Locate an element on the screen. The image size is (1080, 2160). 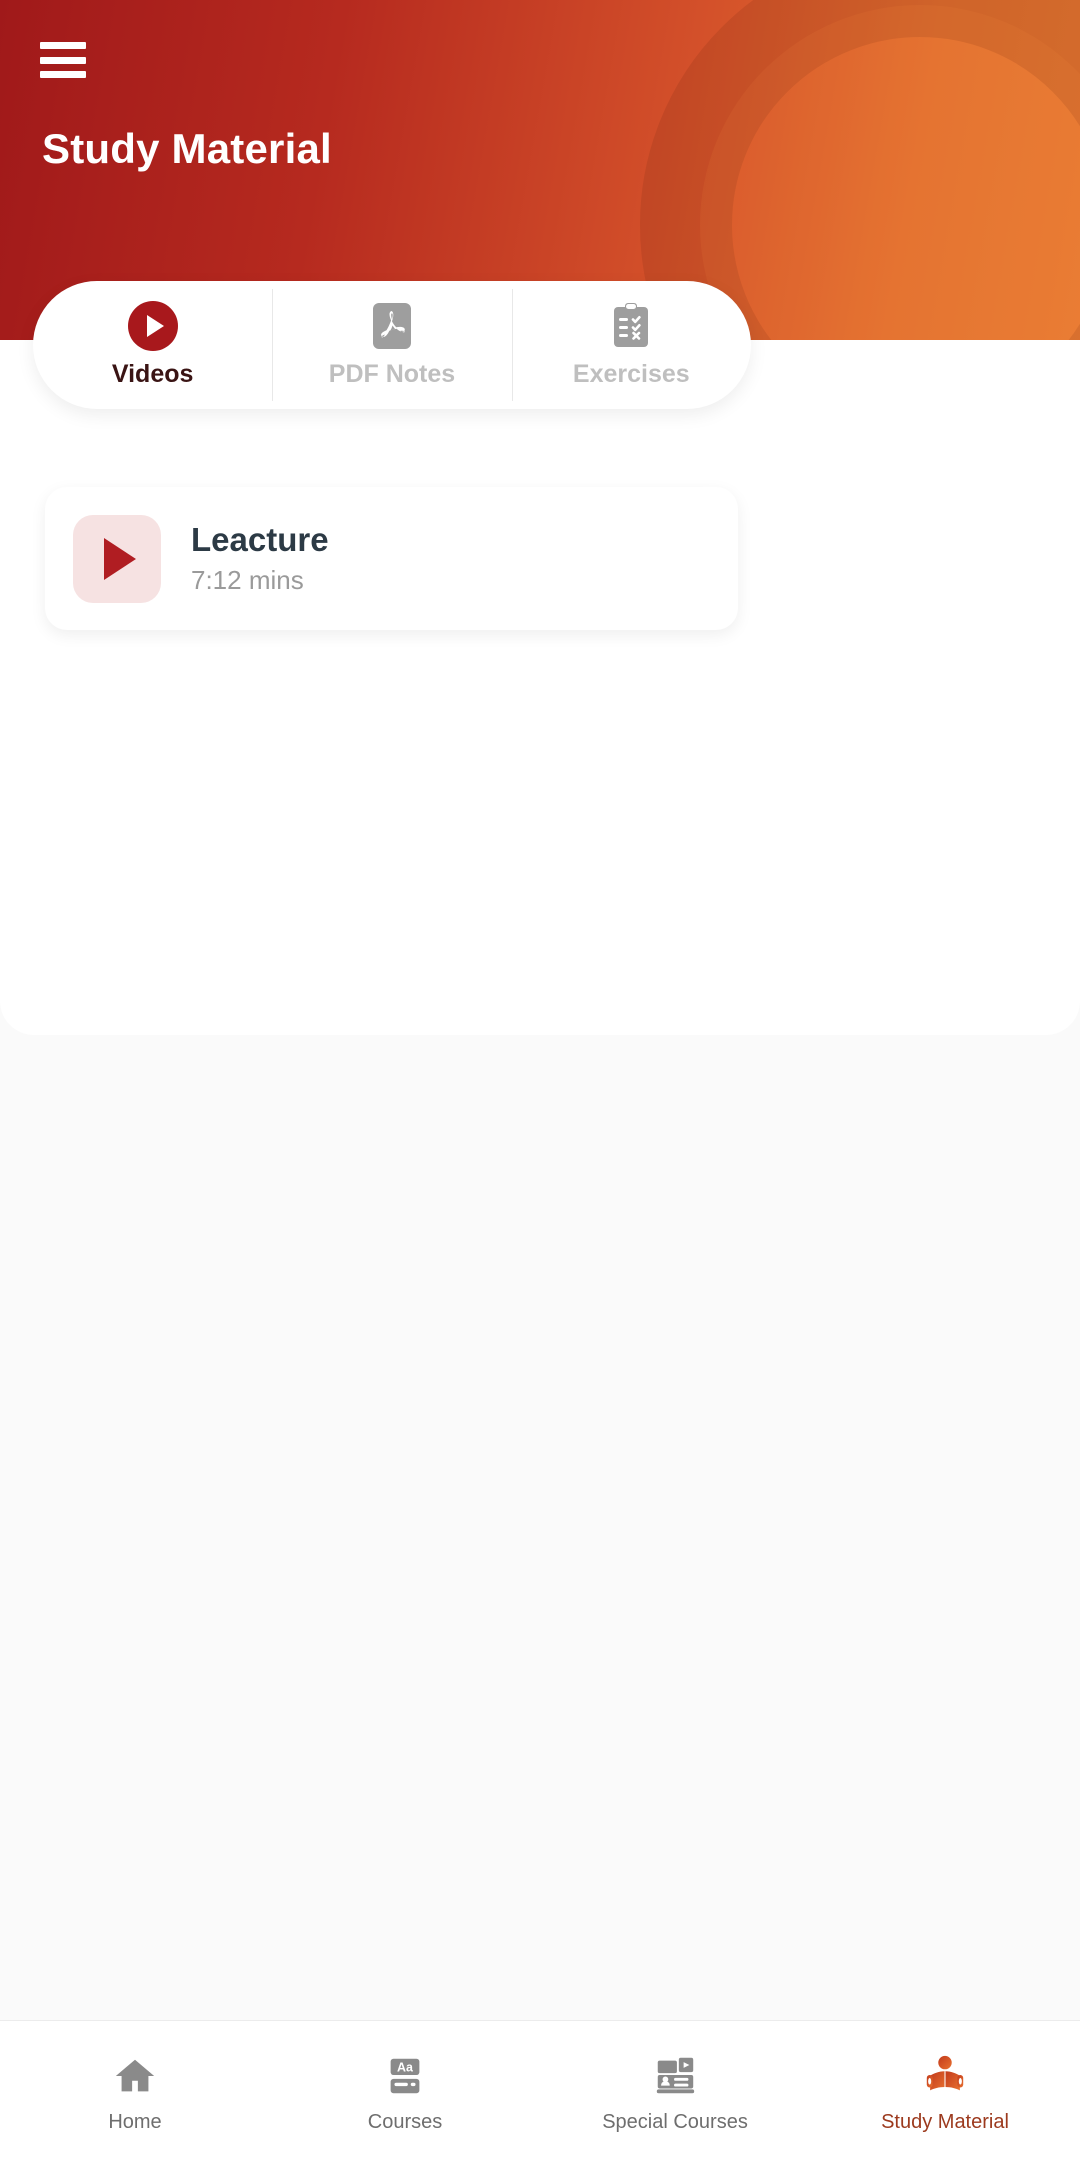
tab-pdf-notes: PDF Notes is located at coordinates (391, 345).